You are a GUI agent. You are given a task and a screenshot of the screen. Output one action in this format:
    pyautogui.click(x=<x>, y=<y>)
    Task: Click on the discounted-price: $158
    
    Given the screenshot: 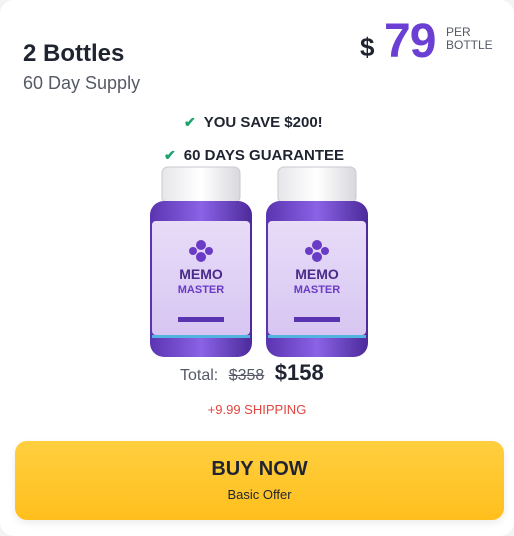 What is the action you would take?
    pyautogui.click(x=299, y=372)
    